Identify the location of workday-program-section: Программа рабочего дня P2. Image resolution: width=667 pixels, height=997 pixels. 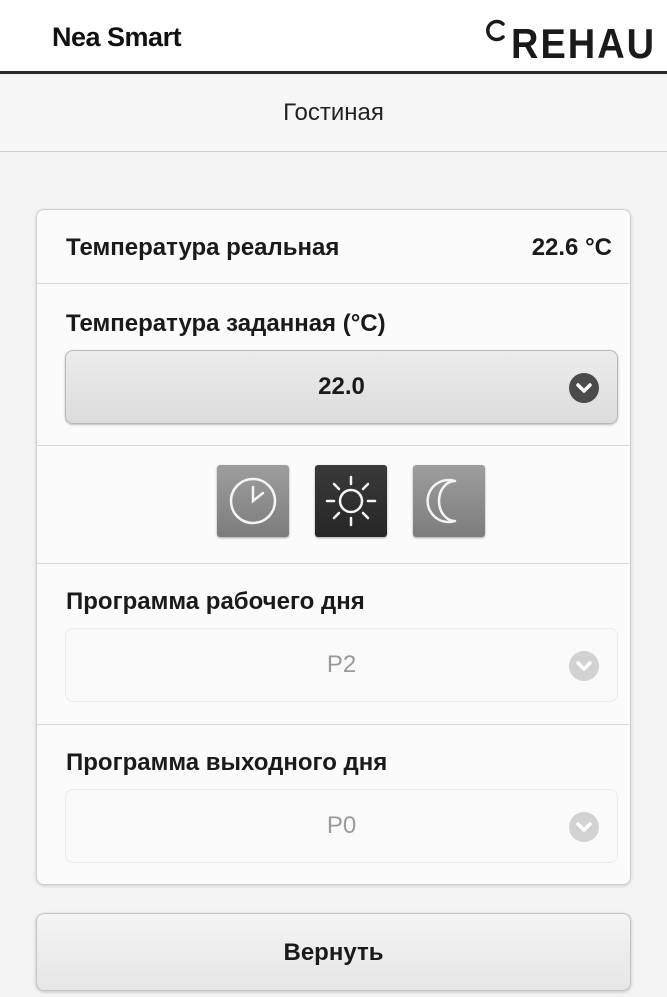
(333, 643).